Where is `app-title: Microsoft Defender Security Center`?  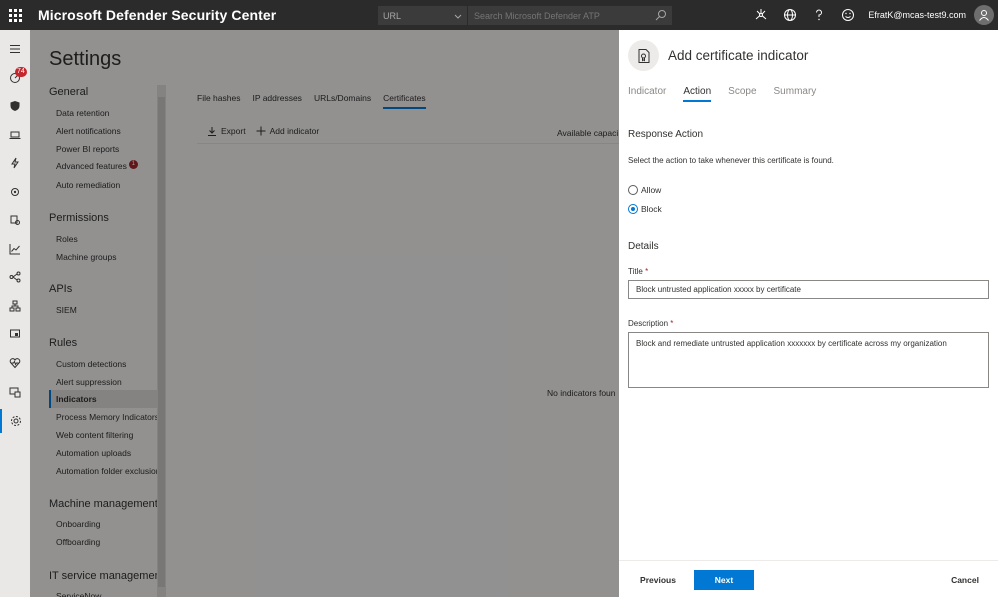
app-title: Microsoft Defender Security Center is located at coordinates (157, 15).